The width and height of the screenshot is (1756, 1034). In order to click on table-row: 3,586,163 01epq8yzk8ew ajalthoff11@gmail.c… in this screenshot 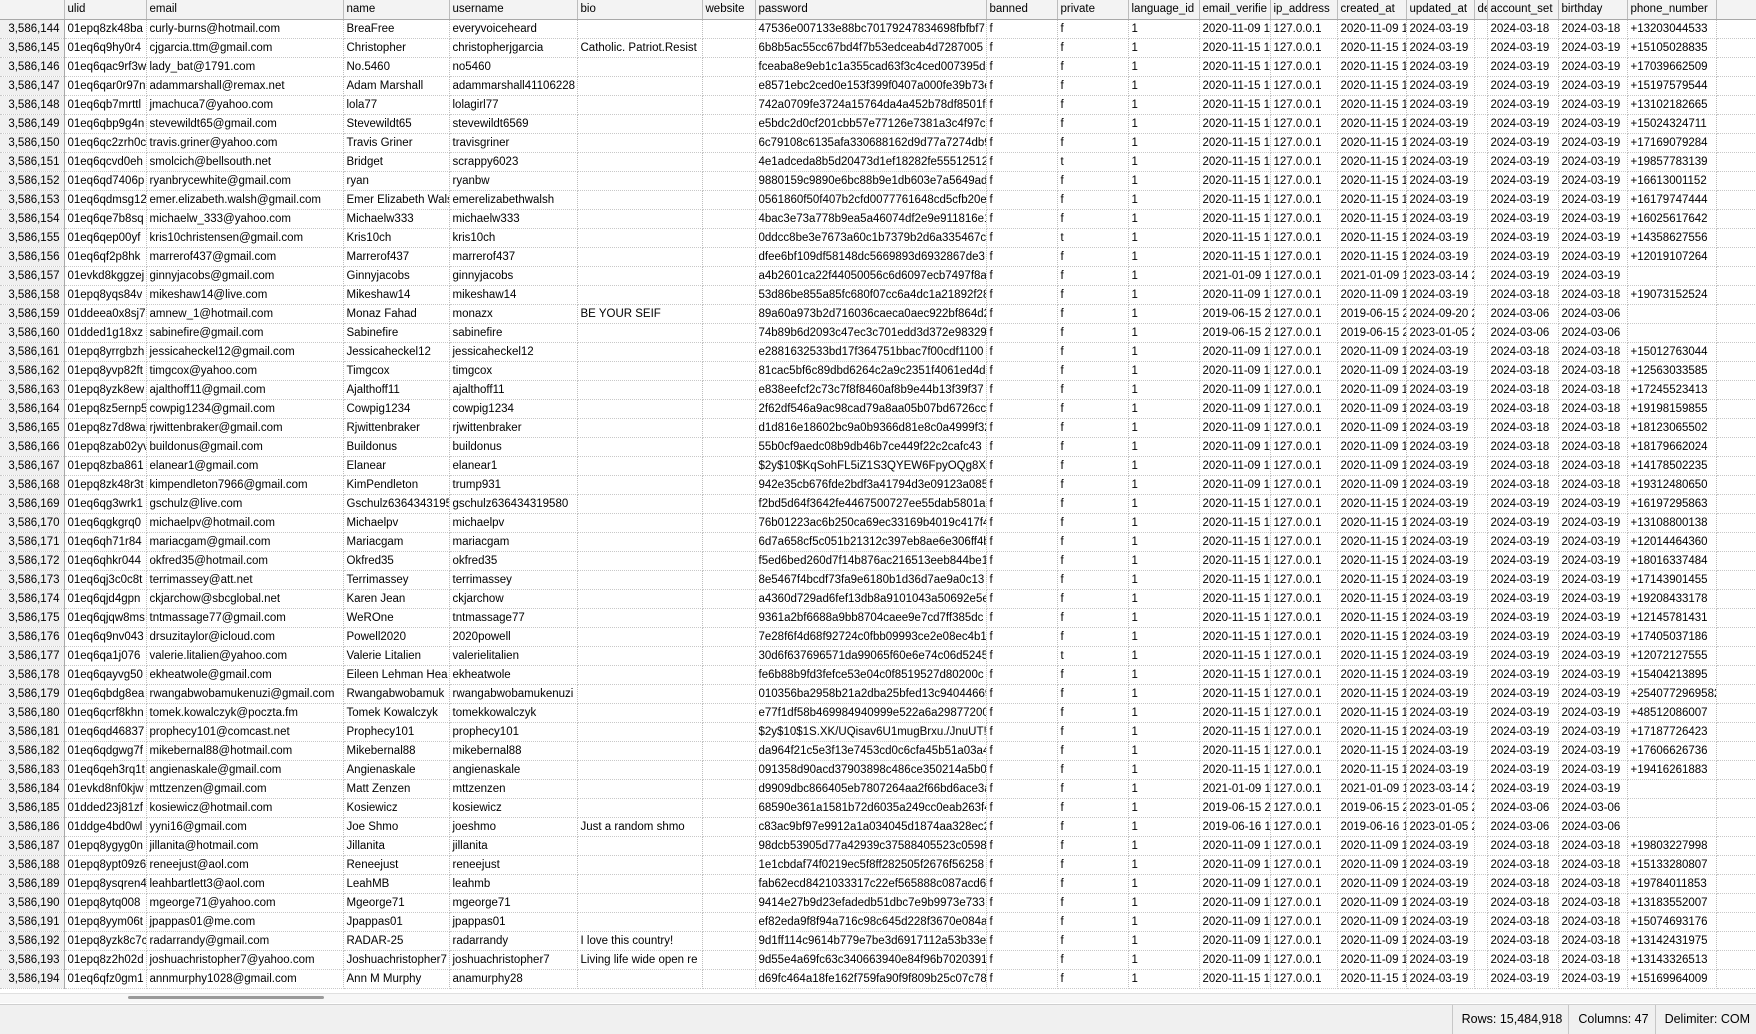, I will do `click(878, 390)`.